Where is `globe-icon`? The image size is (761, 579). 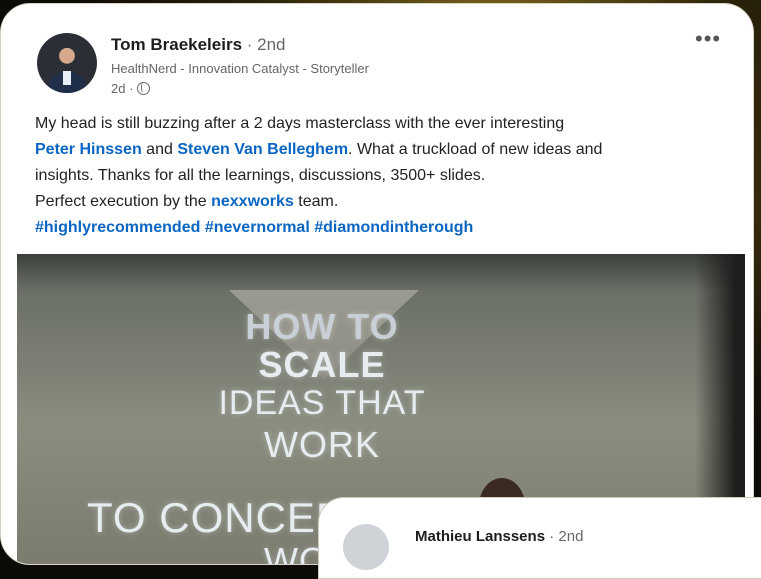
globe-icon is located at coordinates (144, 88).